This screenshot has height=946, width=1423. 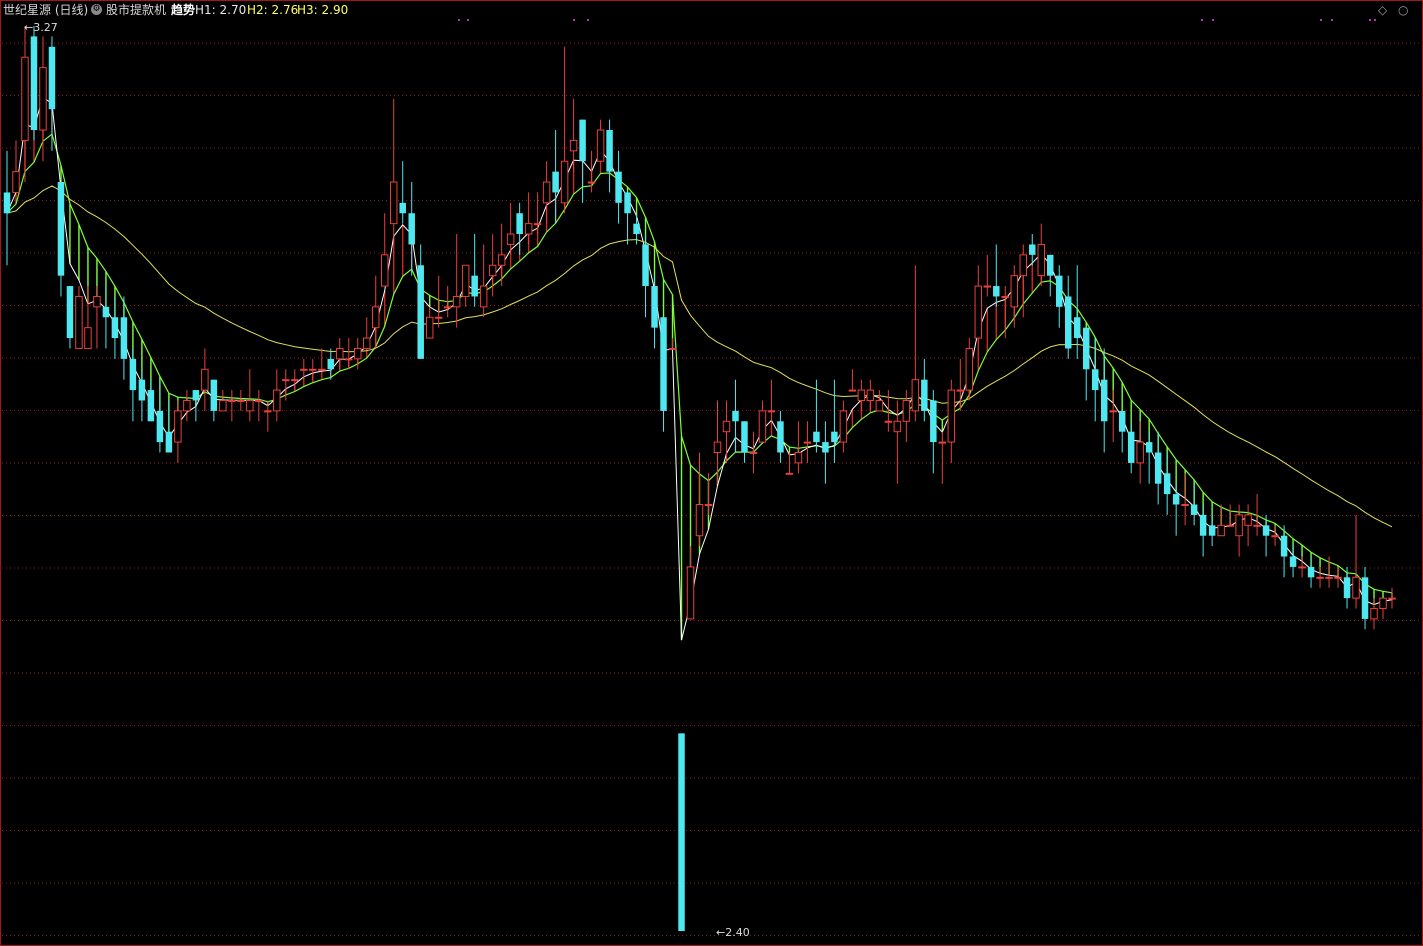 What do you see at coordinates (96, 9) in the screenshot?
I see `settings-icon: ⚙` at bounding box center [96, 9].